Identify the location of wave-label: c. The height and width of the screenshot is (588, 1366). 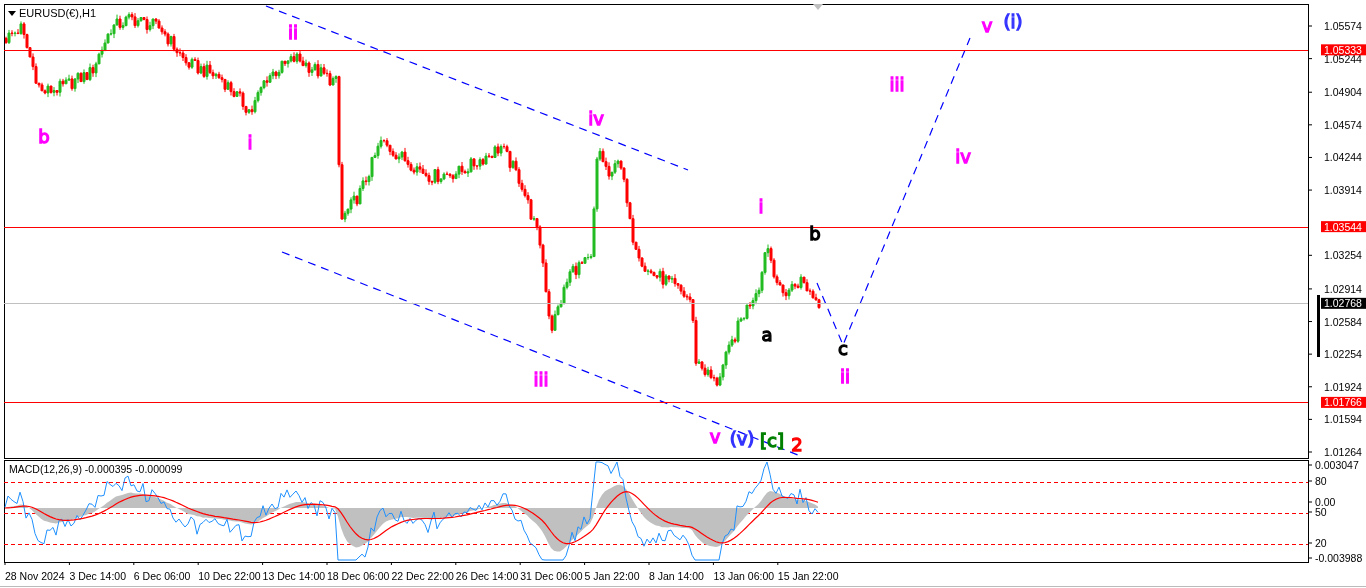
(843, 348).